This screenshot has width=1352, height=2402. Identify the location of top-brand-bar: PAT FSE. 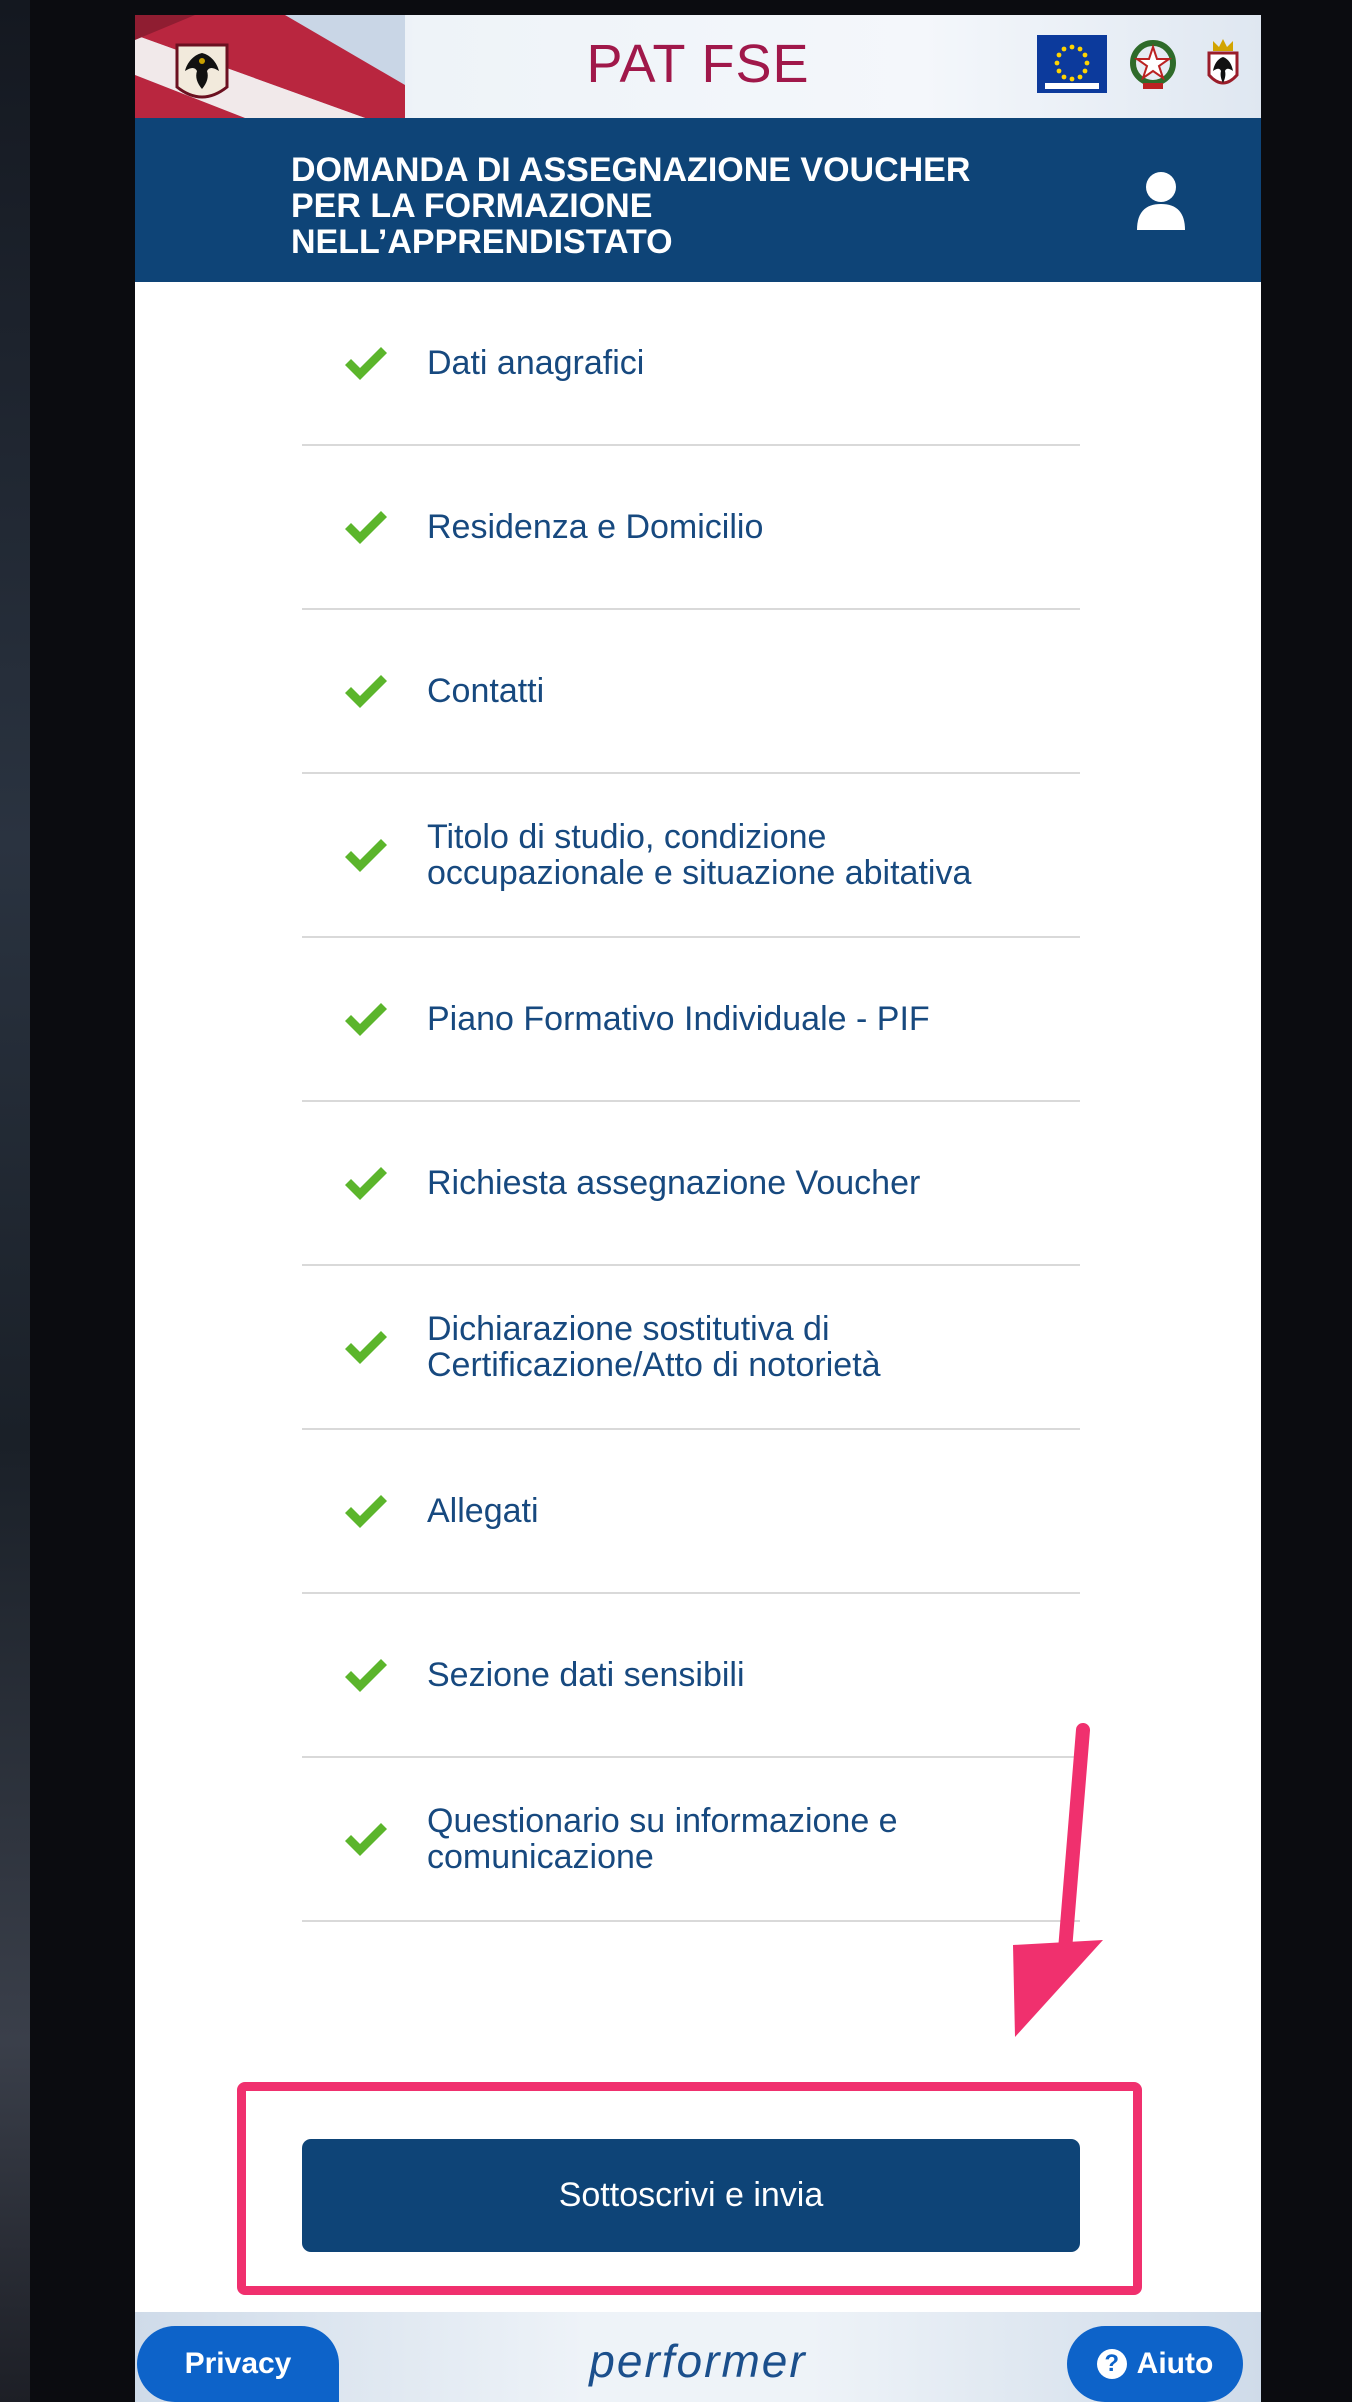
(698, 66).